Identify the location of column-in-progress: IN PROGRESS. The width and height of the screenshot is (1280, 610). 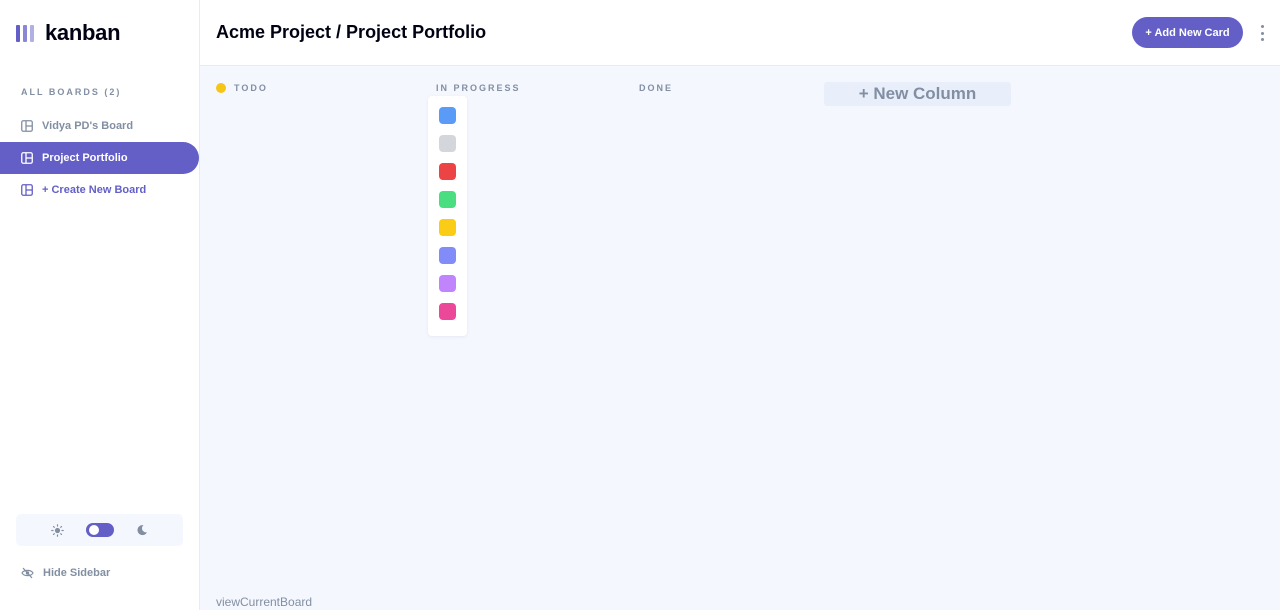
(478, 88).